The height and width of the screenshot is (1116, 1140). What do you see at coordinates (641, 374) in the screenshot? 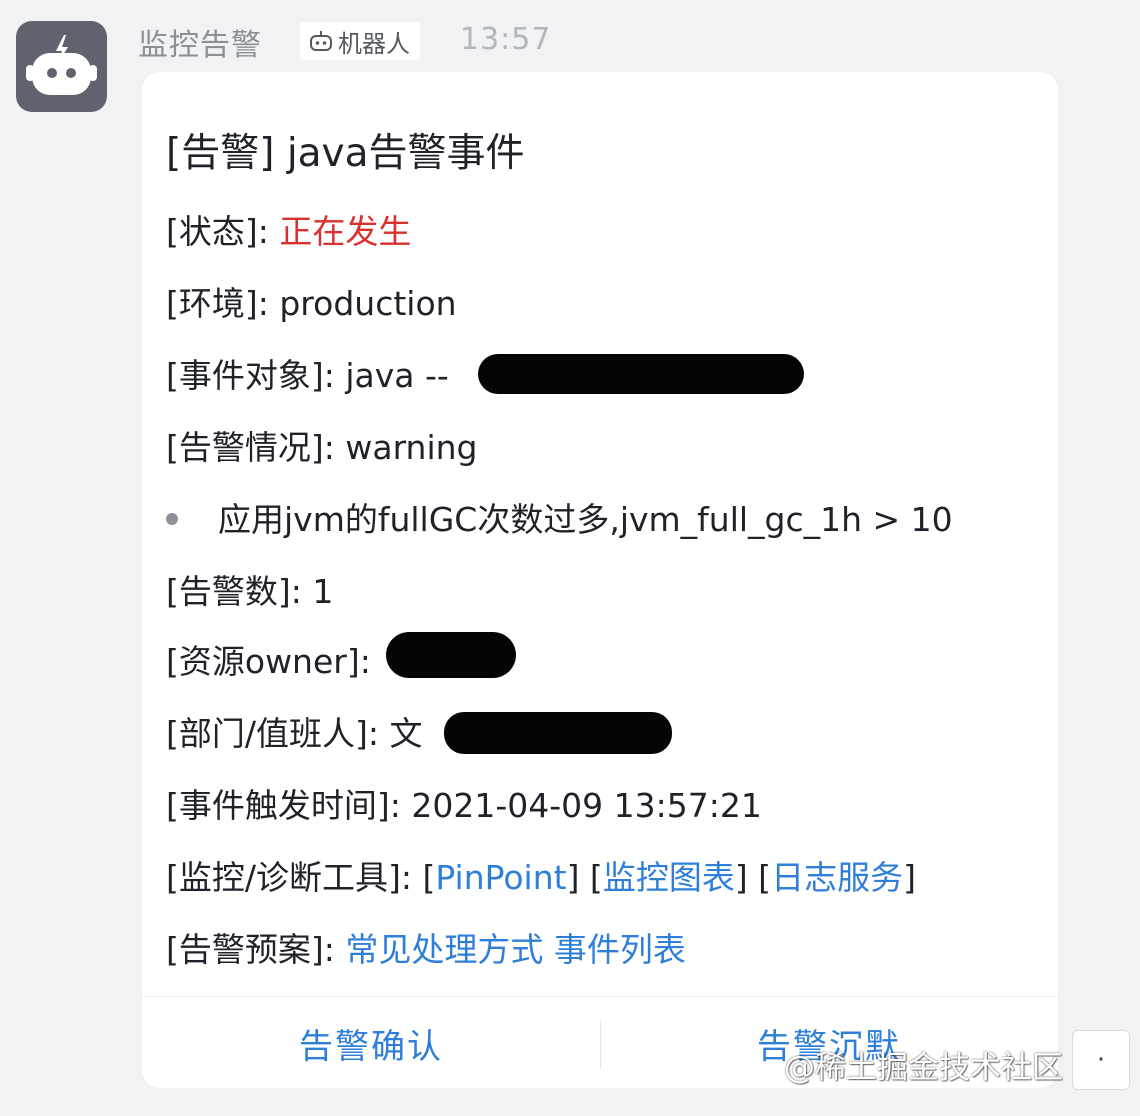
I see `redacted-event-object` at bounding box center [641, 374].